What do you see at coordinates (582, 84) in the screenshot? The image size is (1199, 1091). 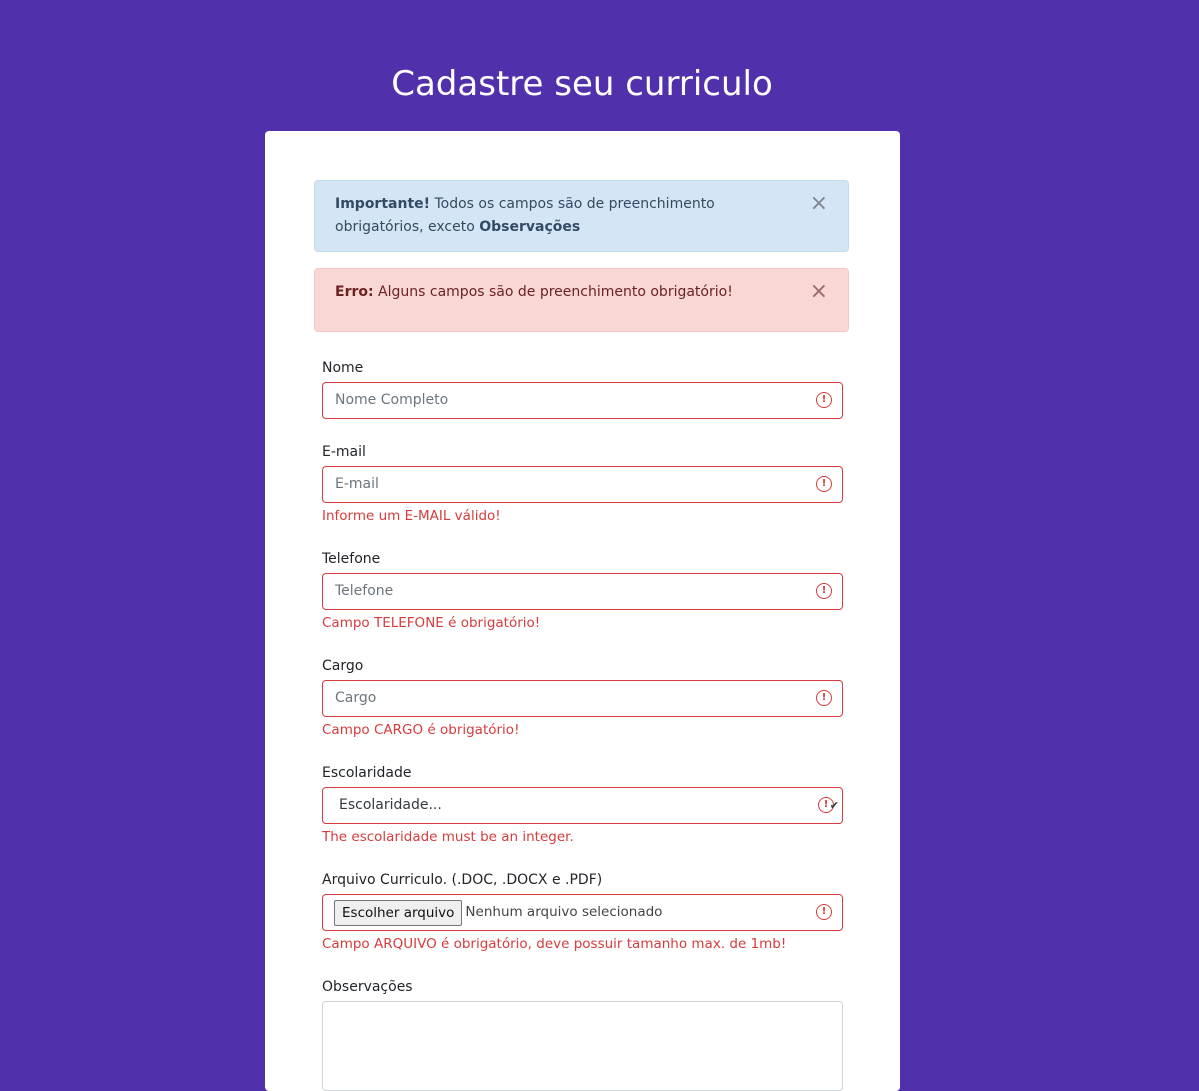 I see `page-title: Cadastre seu curriculo` at bounding box center [582, 84].